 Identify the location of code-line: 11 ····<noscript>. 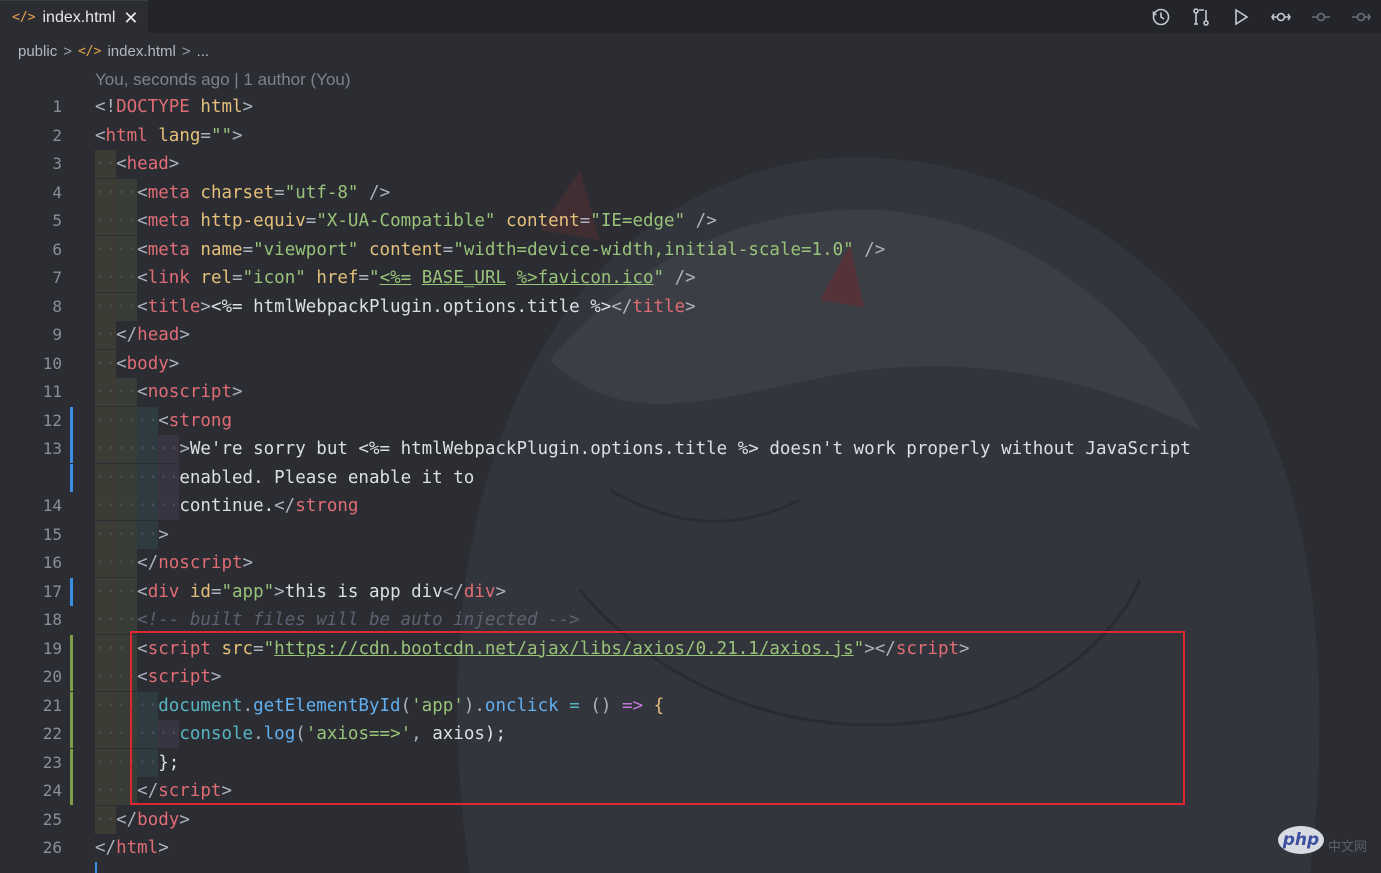
(690, 392).